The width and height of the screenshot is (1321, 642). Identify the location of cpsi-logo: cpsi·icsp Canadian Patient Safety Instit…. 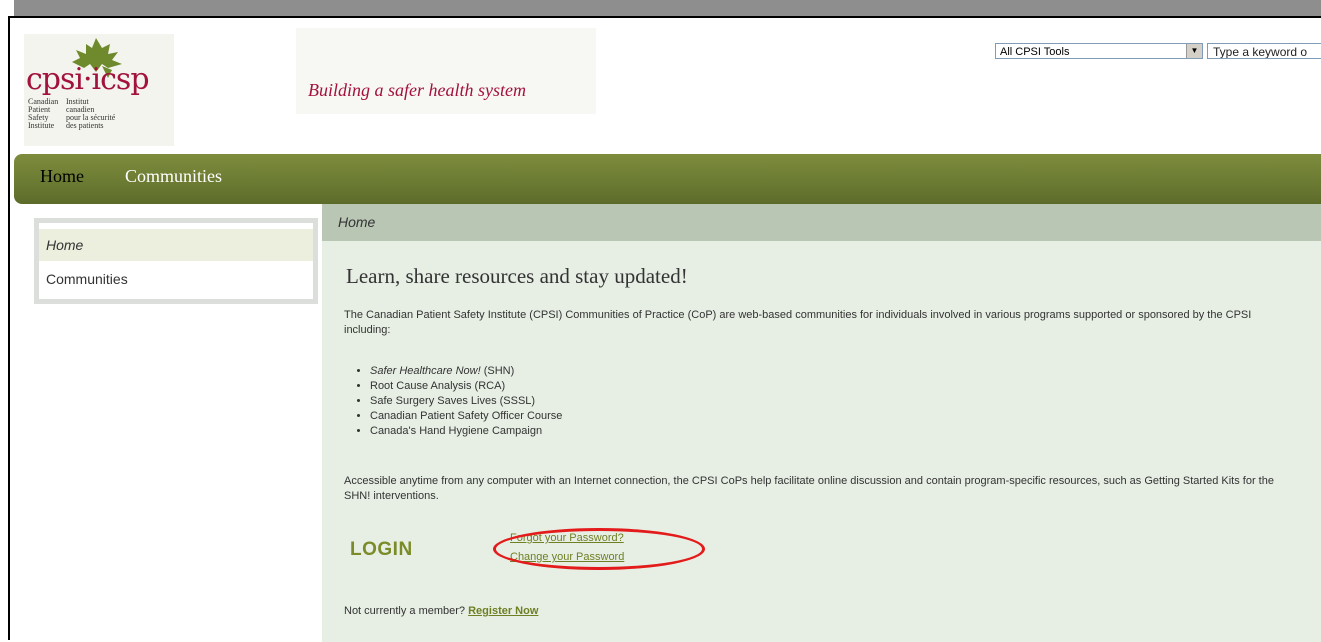
(99, 90).